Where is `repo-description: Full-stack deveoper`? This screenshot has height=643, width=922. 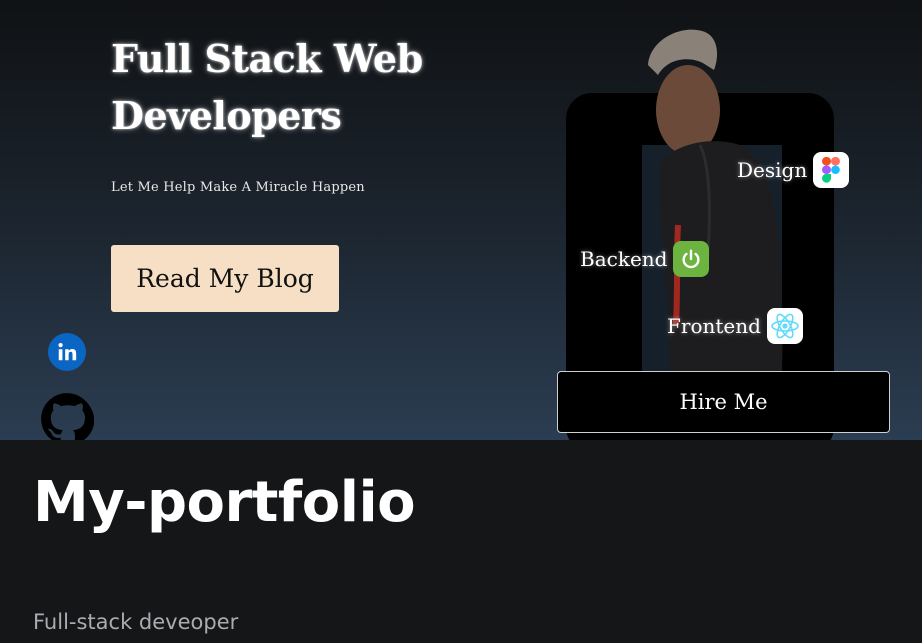 repo-description: Full-stack deveoper is located at coordinates (136, 622).